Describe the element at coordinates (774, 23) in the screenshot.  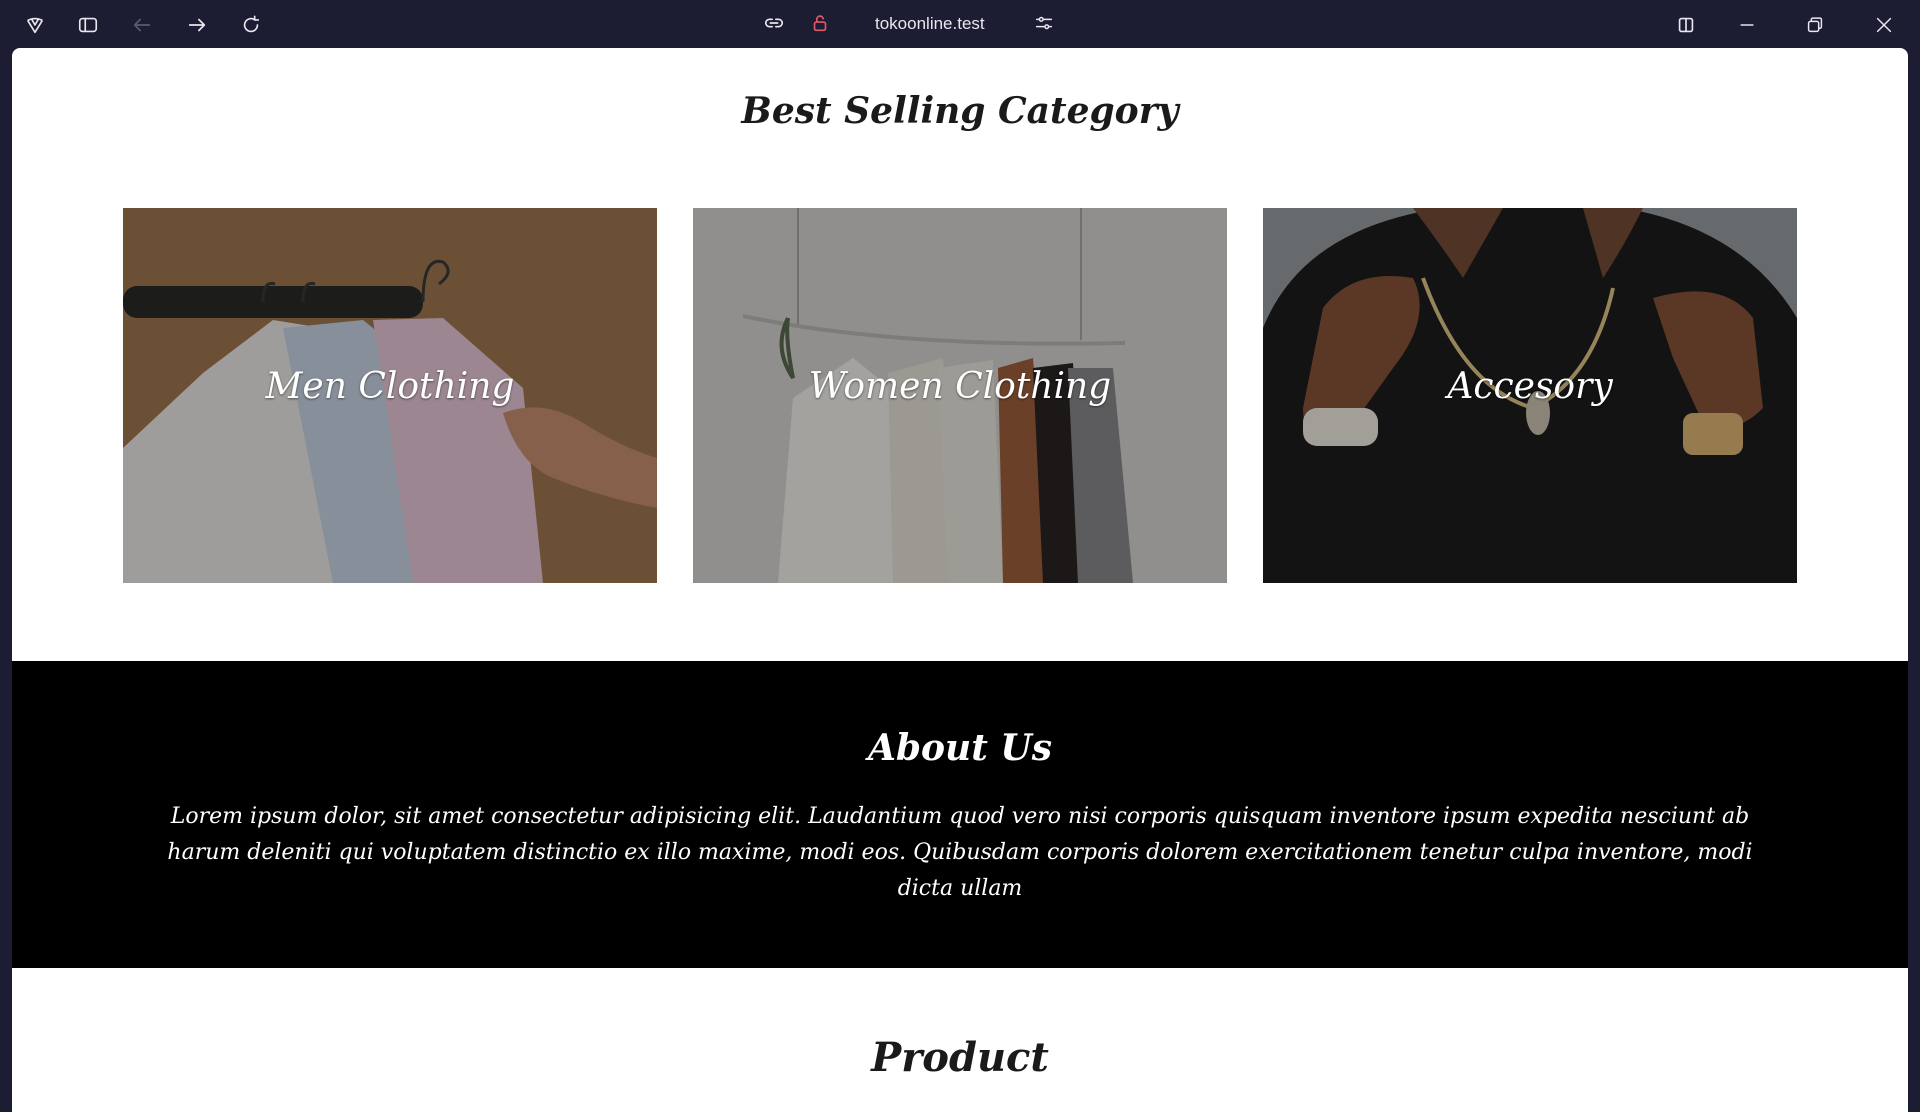
I see `link-icon` at that location.